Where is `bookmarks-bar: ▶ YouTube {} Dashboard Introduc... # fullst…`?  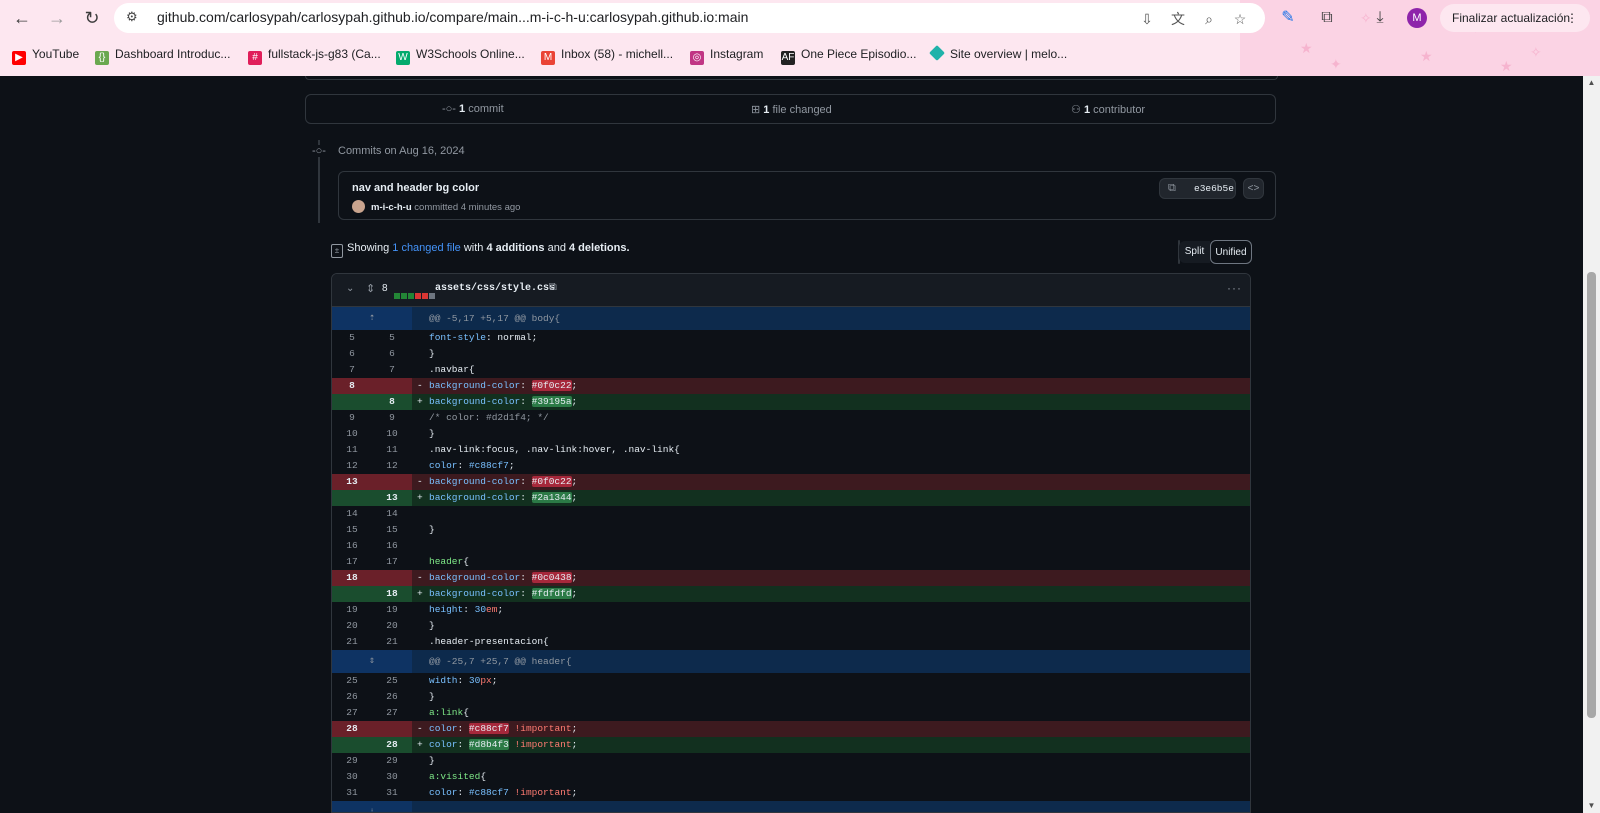
bookmarks-bar: ▶ YouTube {} Dashboard Introduc... # fullst… is located at coordinates (620, 54).